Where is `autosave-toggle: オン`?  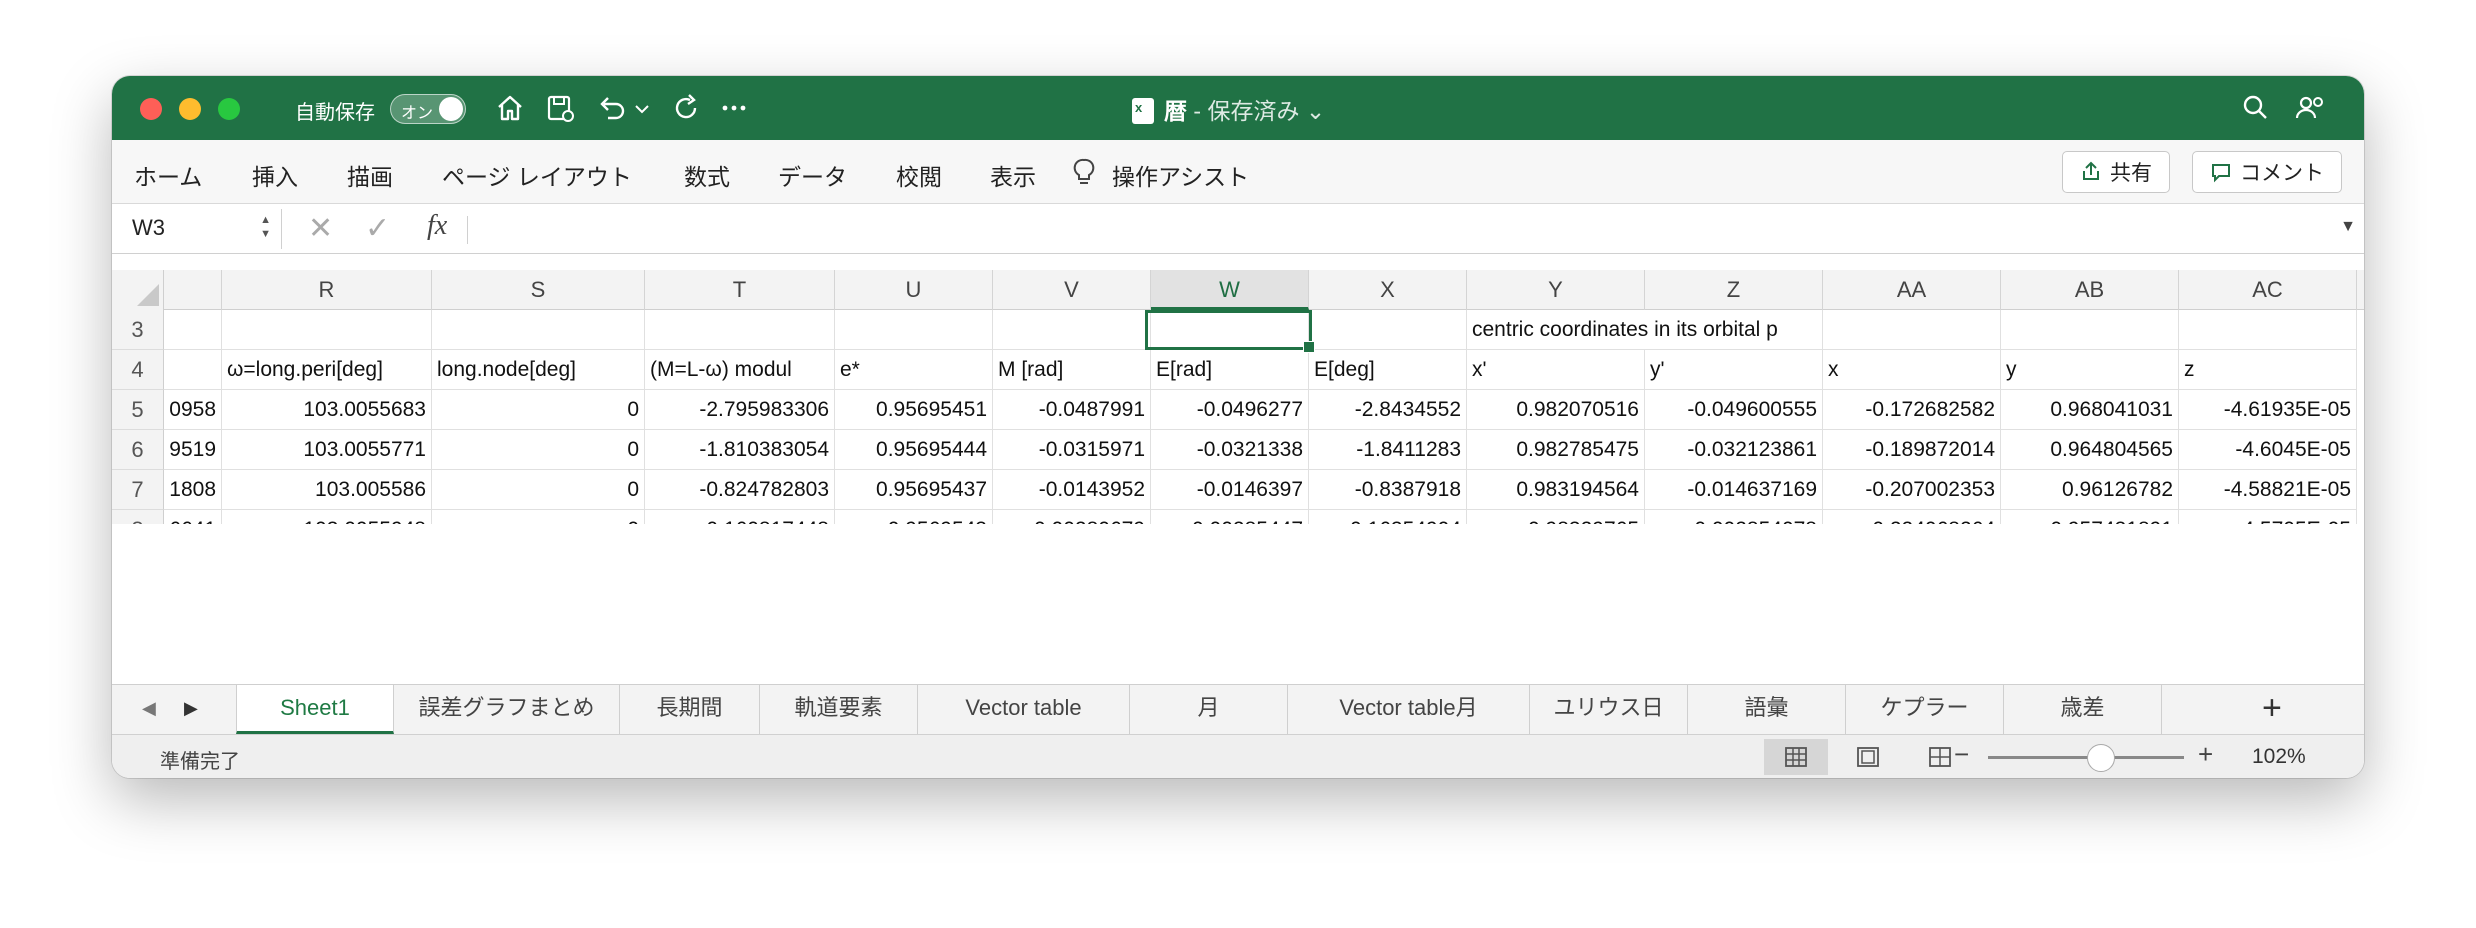
autosave-toggle: オン is located at coordinates (428, 109).